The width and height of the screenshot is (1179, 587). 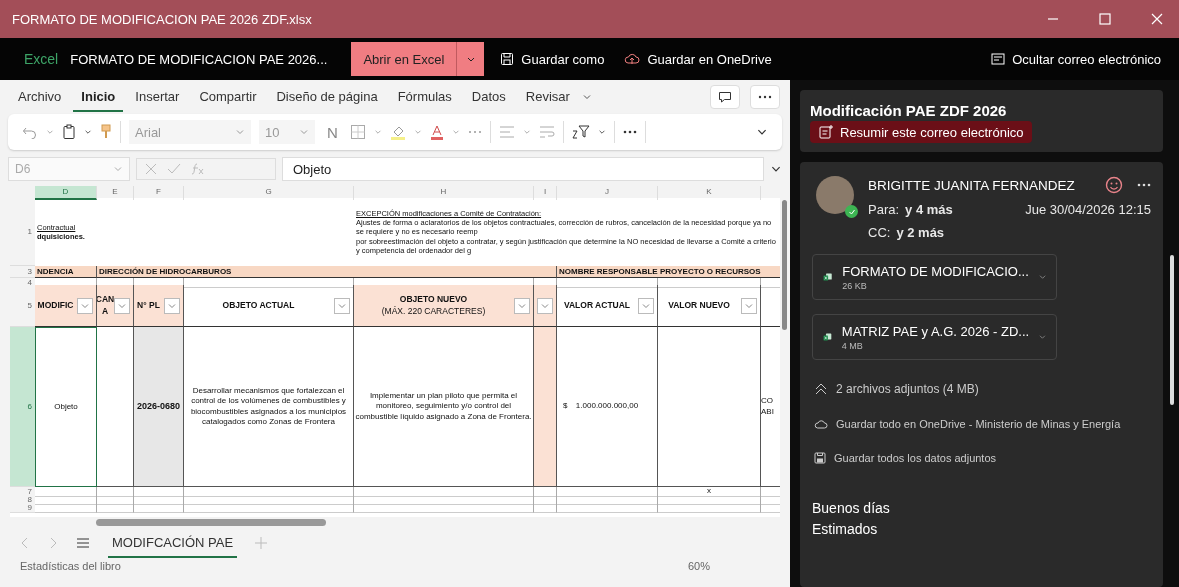 What do you see at coordinates (424, 97) in the screenshot?
I see `ribbon-tab: Fórmulas` at bounding box center [424, 97].